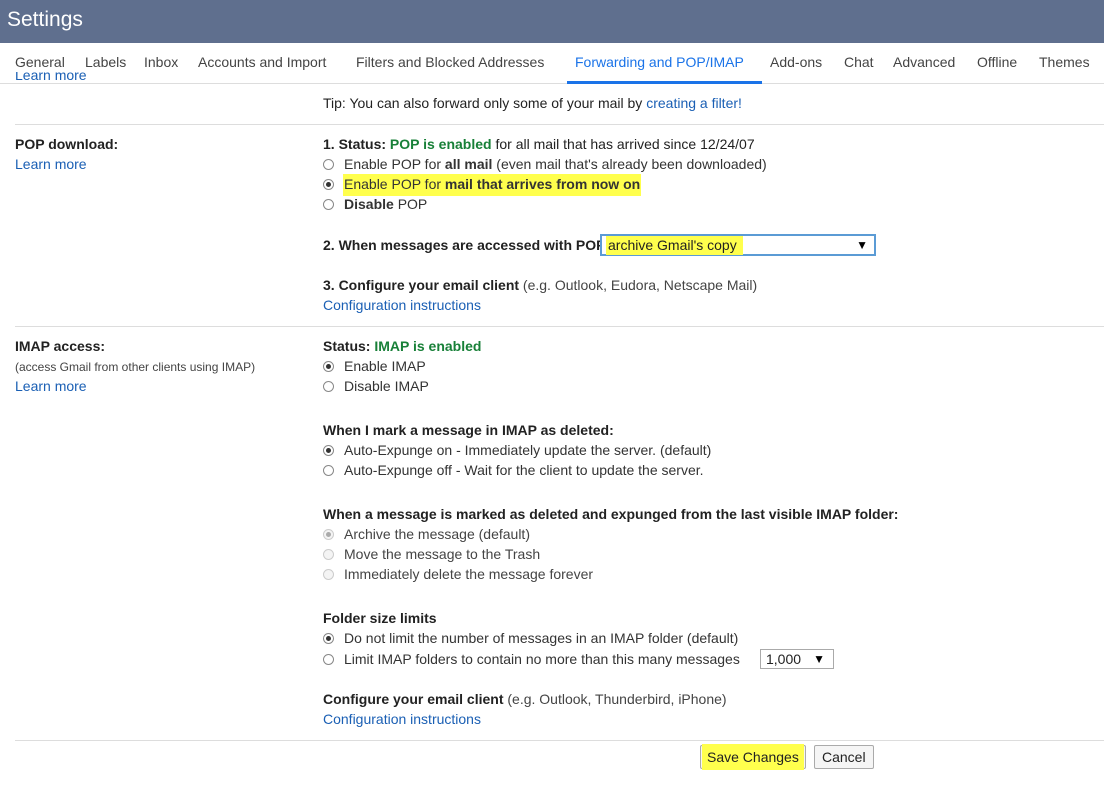 Image resolution: width=1104 pixels, height=785 pixels. Describe the element at coordinates (380, 618) in the screenshot. I see `folder-size-label: Folder size limits` at that location.